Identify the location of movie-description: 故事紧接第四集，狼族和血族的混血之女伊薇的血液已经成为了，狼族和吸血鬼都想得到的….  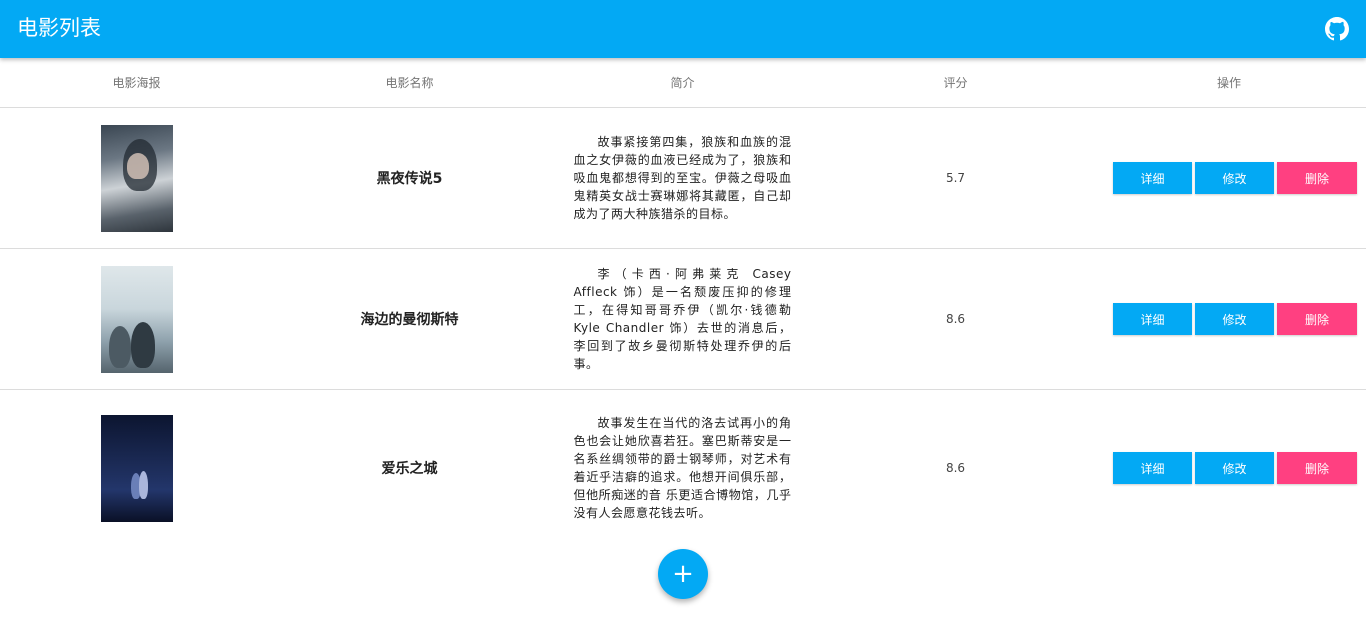
(682, 178).